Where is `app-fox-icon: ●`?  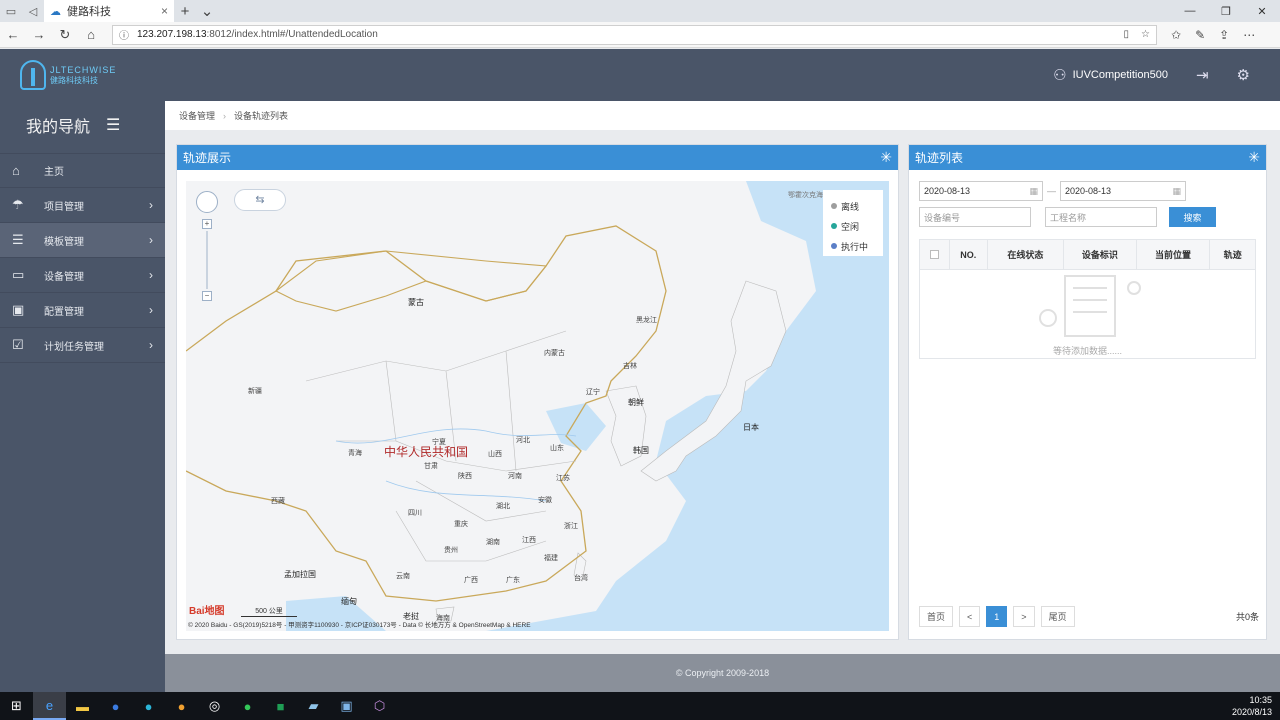
app-fox-icon: ● is located at coordinates (181, 706).